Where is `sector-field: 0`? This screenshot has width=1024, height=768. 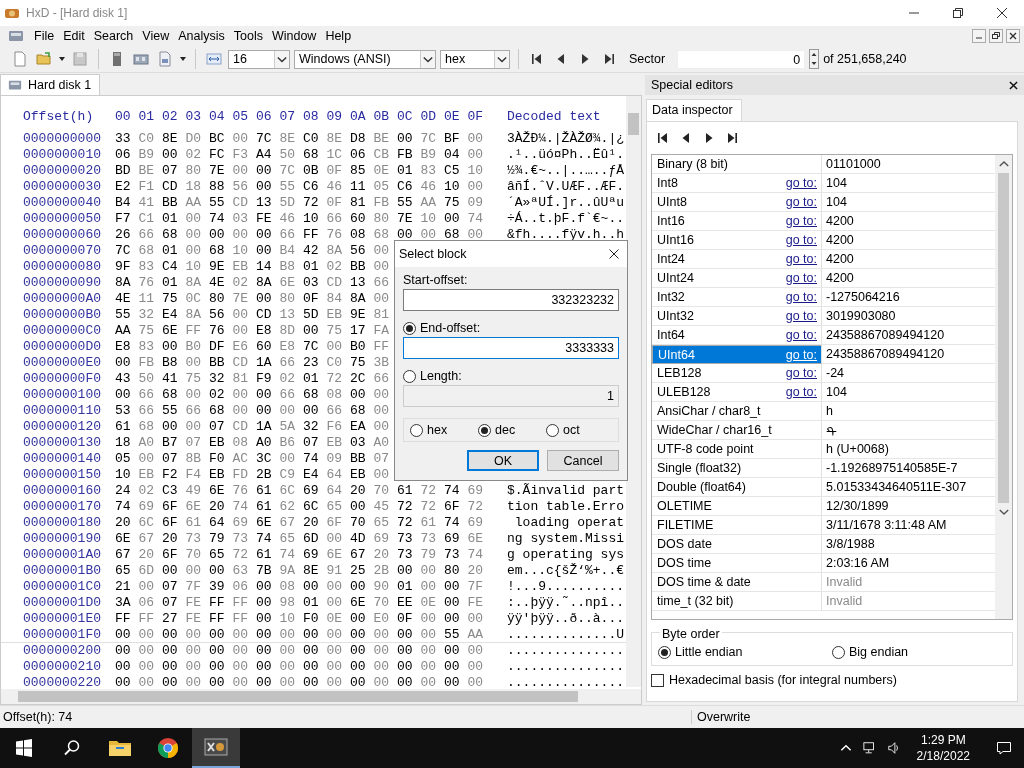 sector-field: 0 is located at coordinates (741, 59).